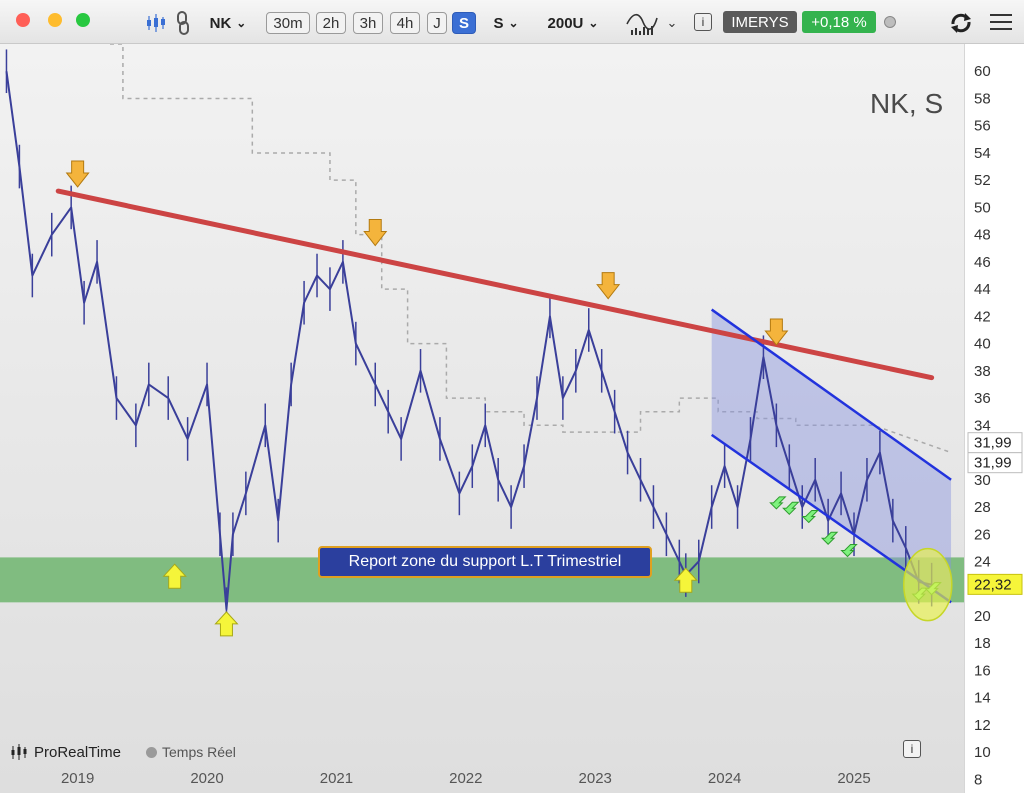  I want to click on symbol-select: NK ⌄, so click(228, 23).